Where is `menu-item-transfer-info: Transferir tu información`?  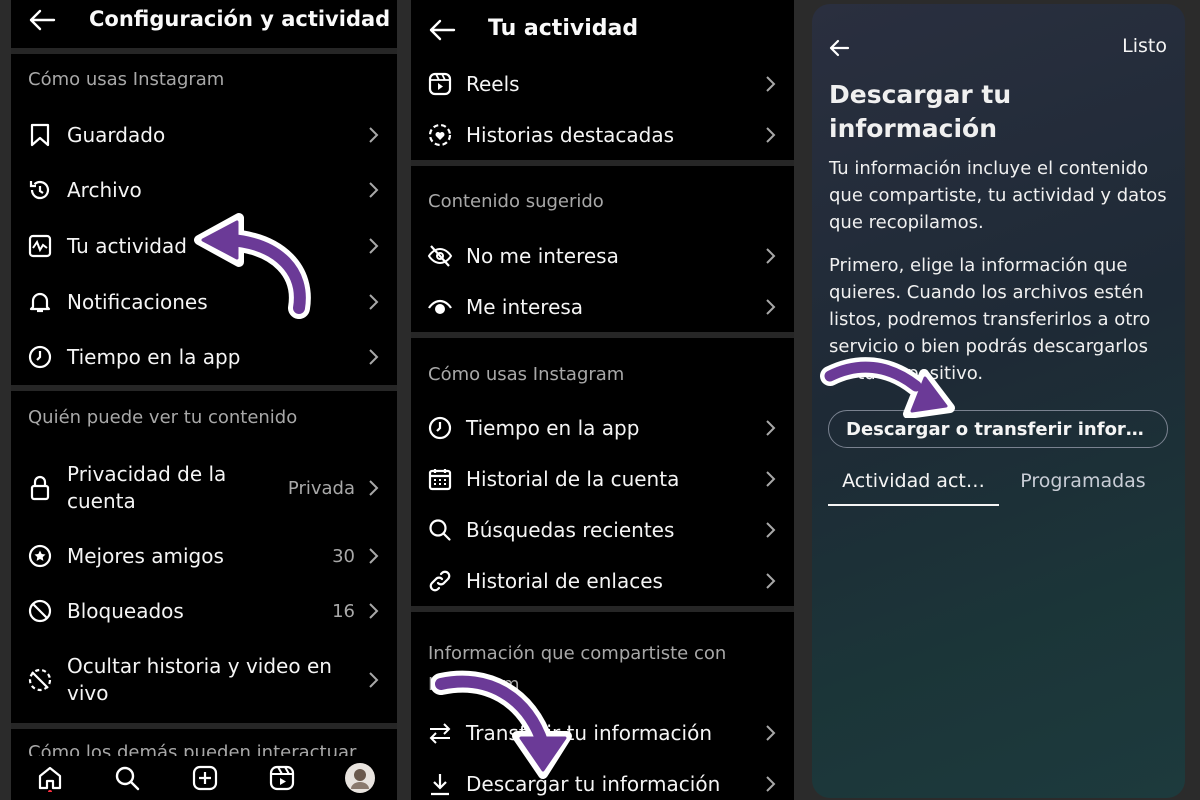 menu-item-transfer-info: Transferir tu información is located at coordinates (602, 733).